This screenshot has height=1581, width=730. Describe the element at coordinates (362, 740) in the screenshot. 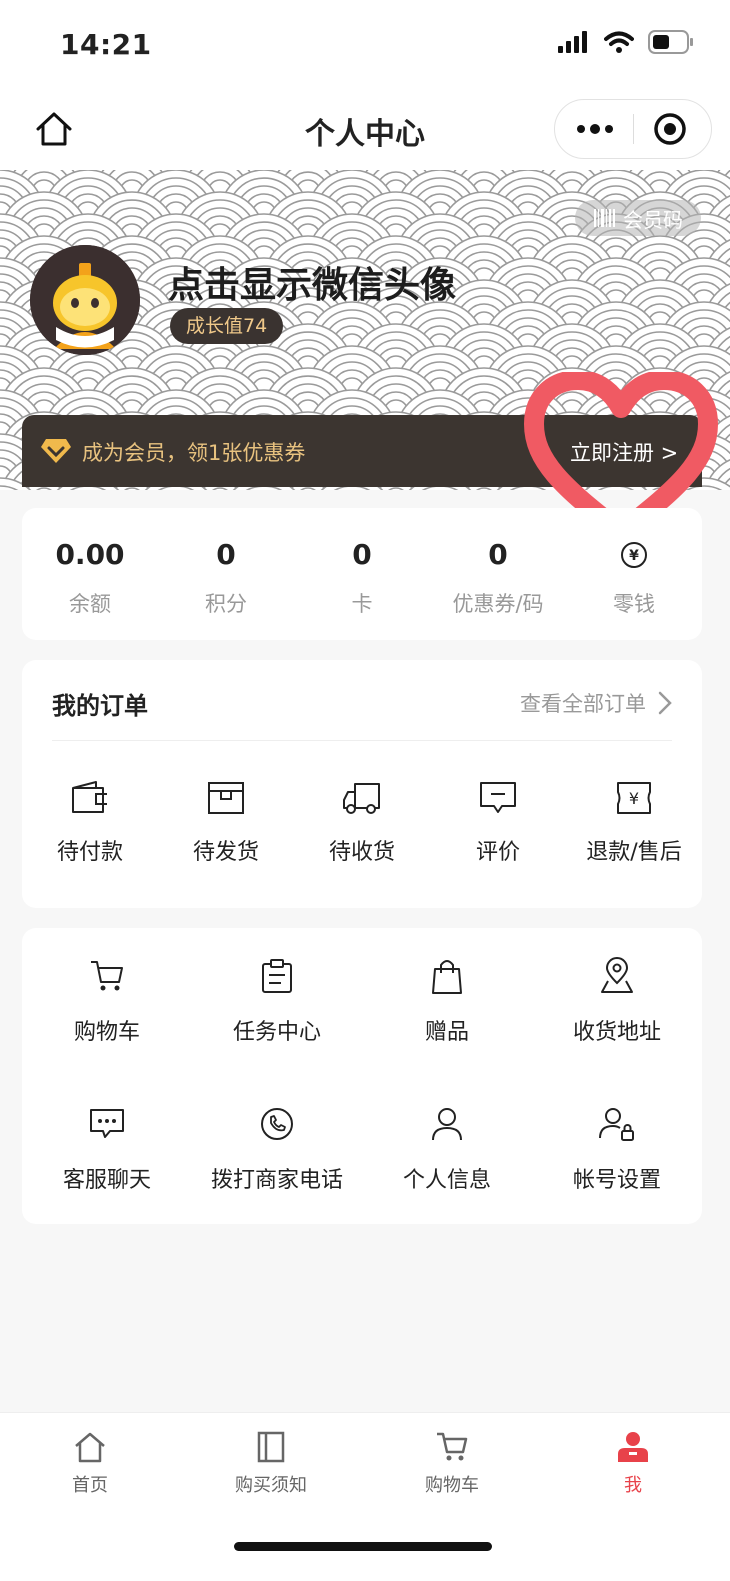

I see `divider` at that location.